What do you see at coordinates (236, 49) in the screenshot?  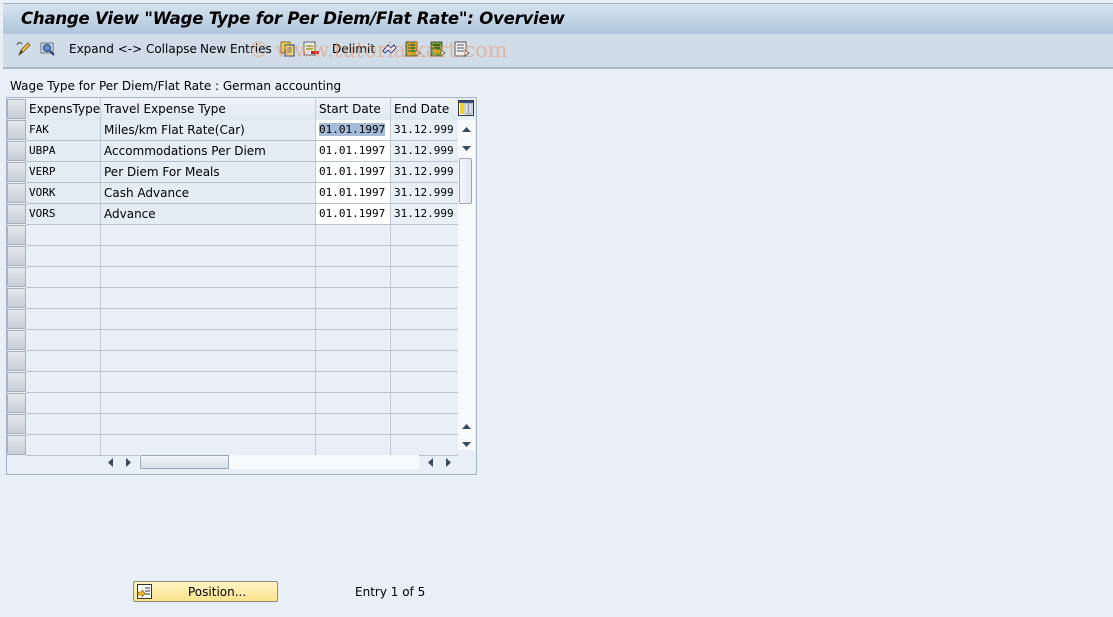 I see `new-entries-button: New Entries` at bounding box center [236, 49].